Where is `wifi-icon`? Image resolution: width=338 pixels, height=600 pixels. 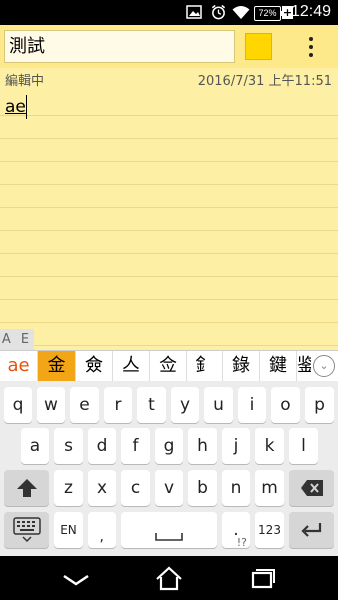 wifi-icon is located at coordinates (241, 12).